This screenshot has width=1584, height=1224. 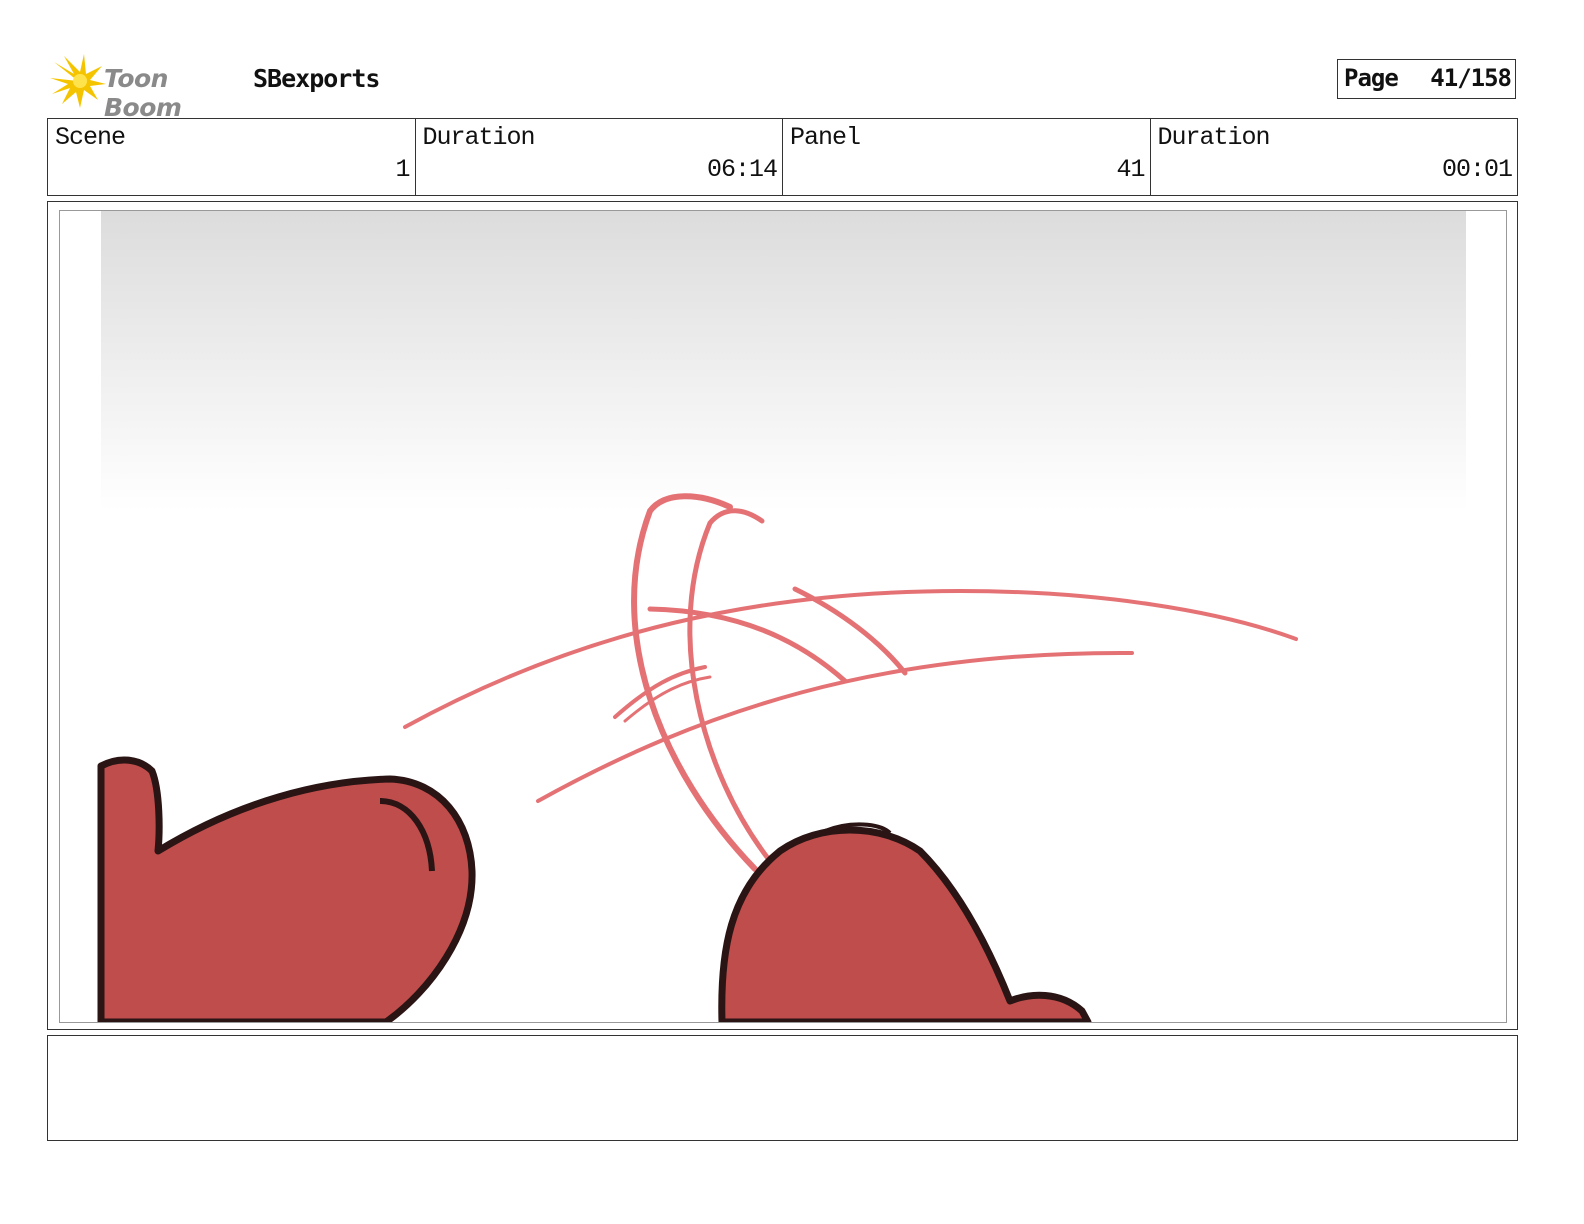 I want to click on project-title: SBexports, so click(x=316, y=78).